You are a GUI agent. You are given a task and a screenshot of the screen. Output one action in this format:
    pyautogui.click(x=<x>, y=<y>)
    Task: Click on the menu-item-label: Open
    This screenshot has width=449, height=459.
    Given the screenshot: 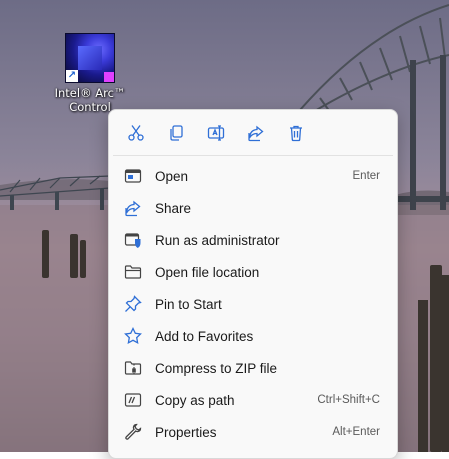 What is the action you would take?
    pyautogui.click(x=172, y=176)
    